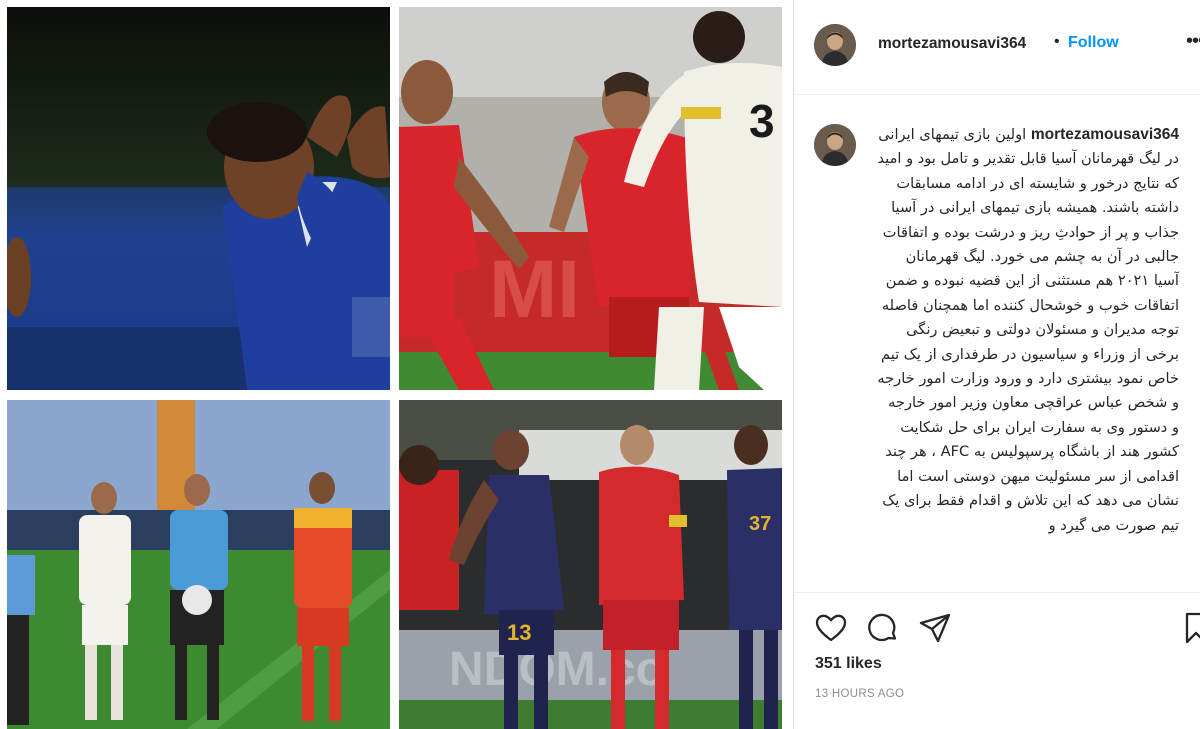 This screenshot has height=729, width=1200. What do you see at coordinates (1105, 134) in the screenshot?
I see `caption-username: mortezamousavi364` at bounding box center [1105, 134].